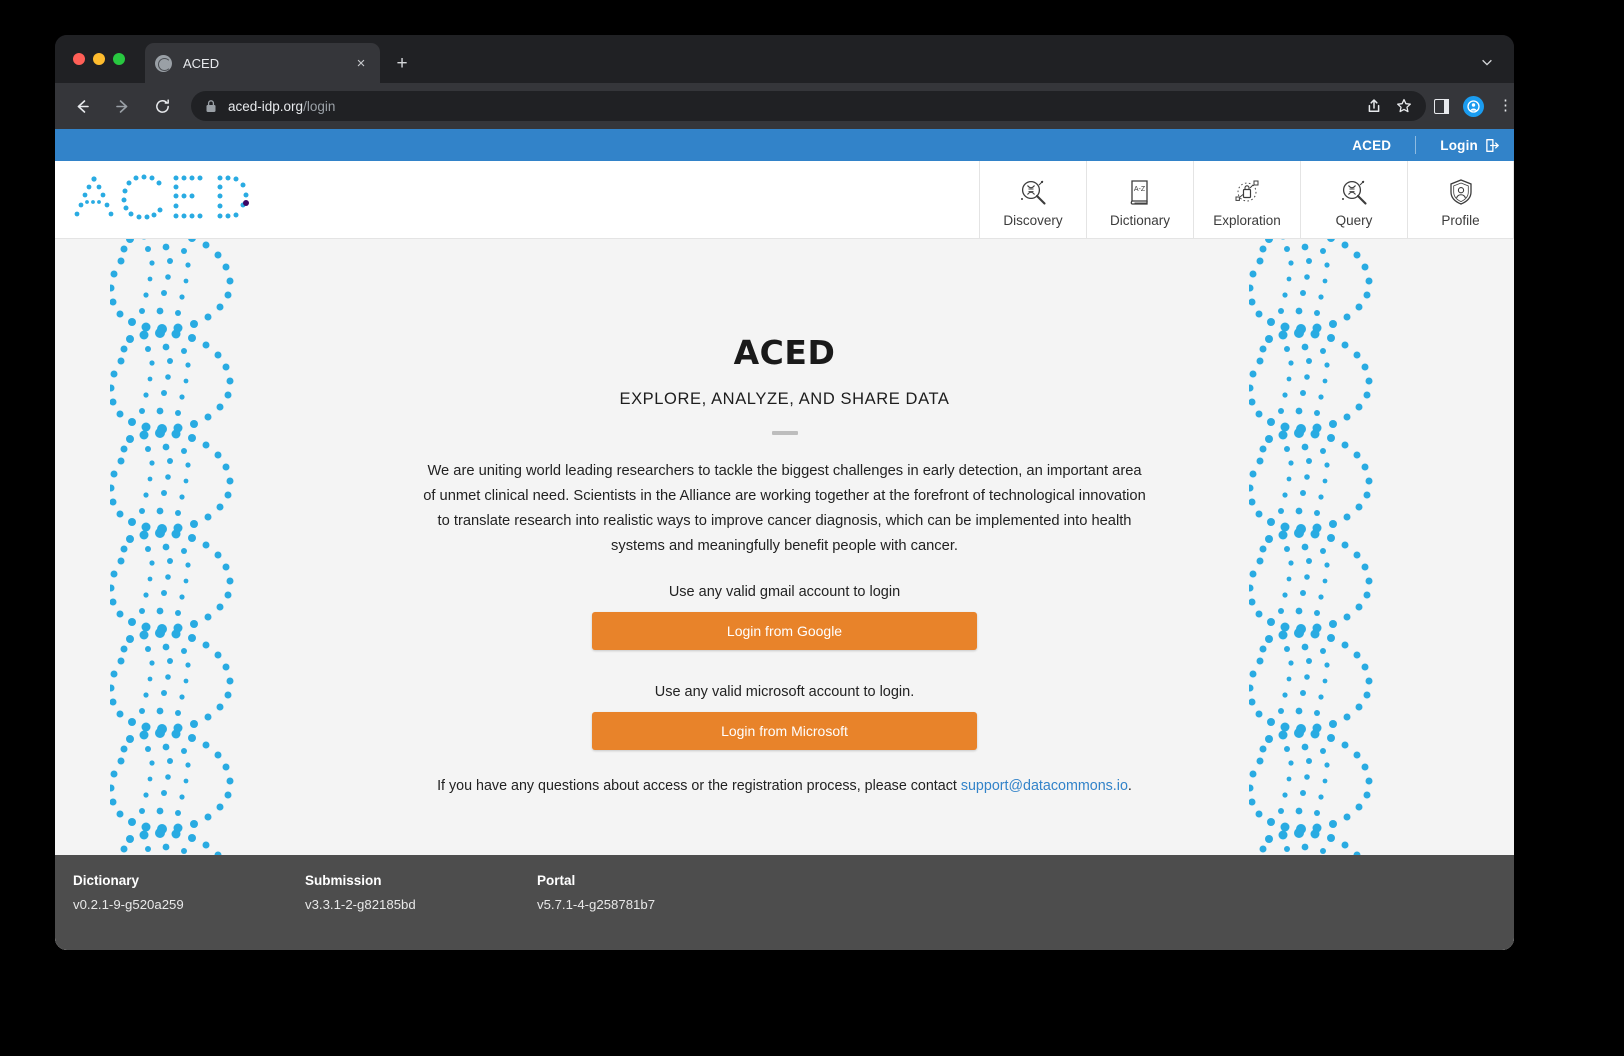  What do you see at coordinates (1487, 62) in the screenshot?
I see `chevron-down-icon` at bounding box center [1487, 62].